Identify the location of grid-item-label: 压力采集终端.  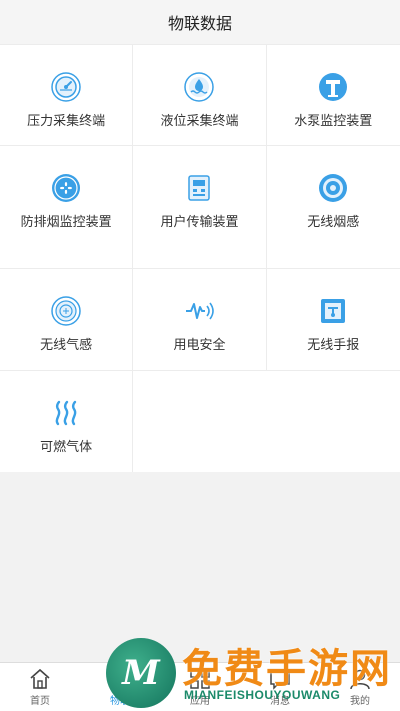
(66, 121).